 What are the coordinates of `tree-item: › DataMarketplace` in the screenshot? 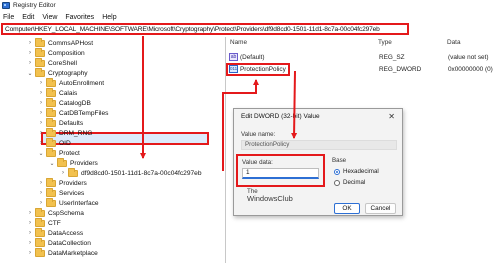 It's located at (62, 252).